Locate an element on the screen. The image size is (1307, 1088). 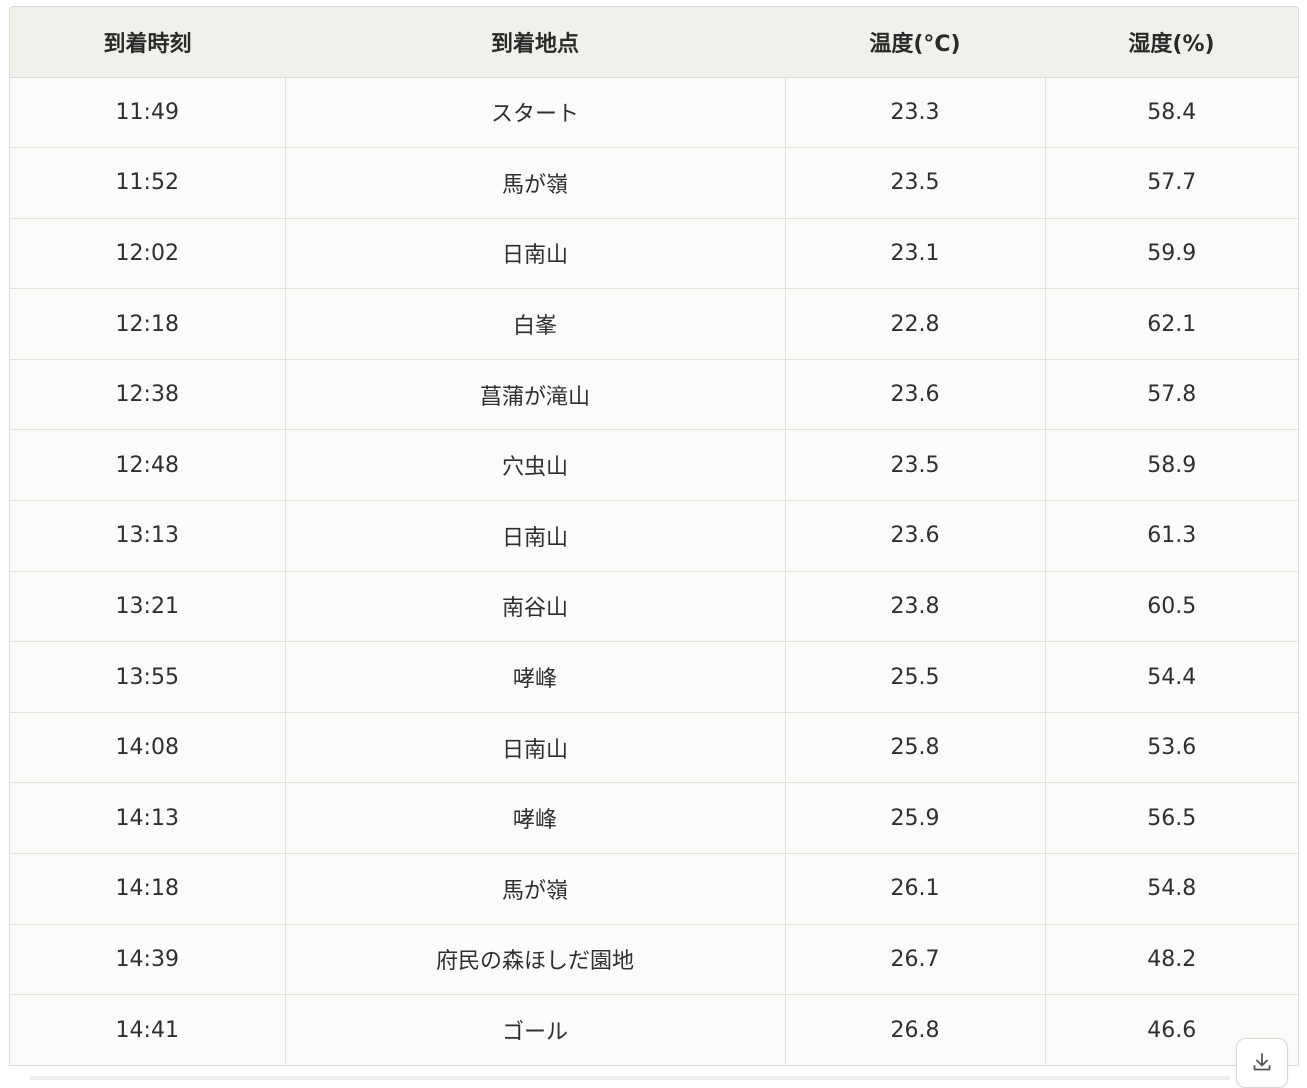
cell-arrival-location: 府民の森ほしだ園地 is located at coordinates (535, 960).